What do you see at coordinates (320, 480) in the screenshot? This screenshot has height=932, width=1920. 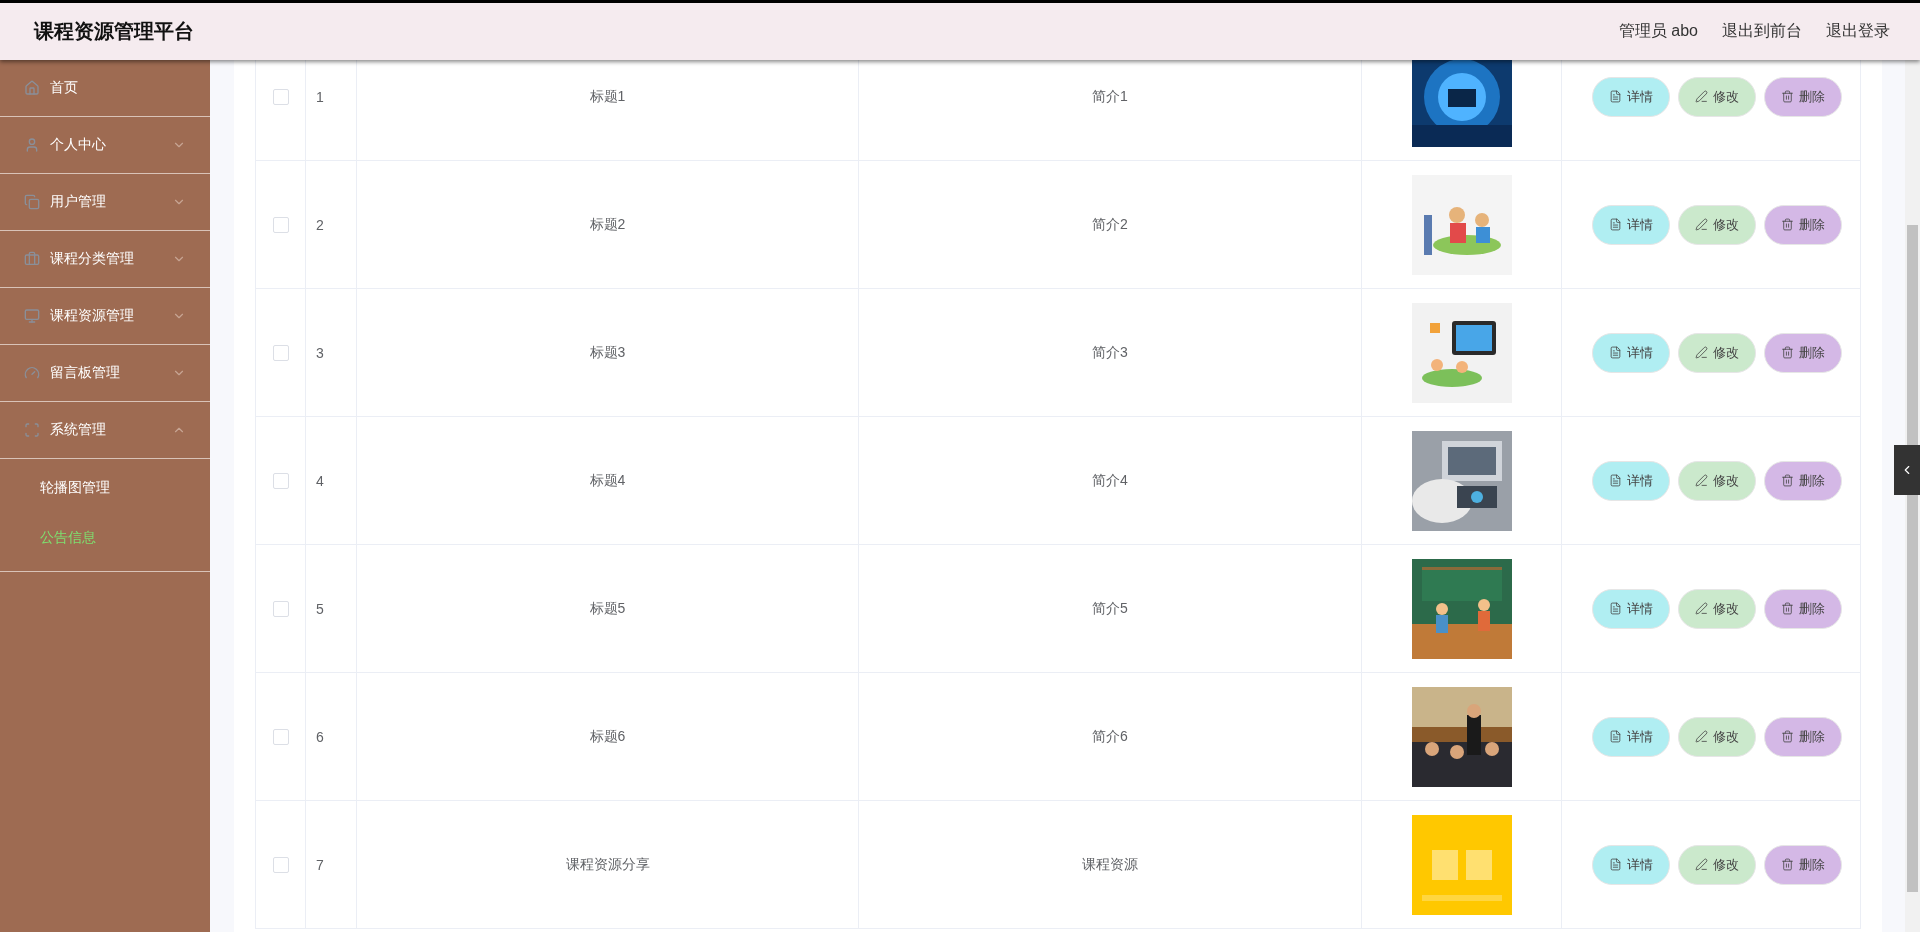 I see `table-cell: 4` at bounding box center [320, 480].